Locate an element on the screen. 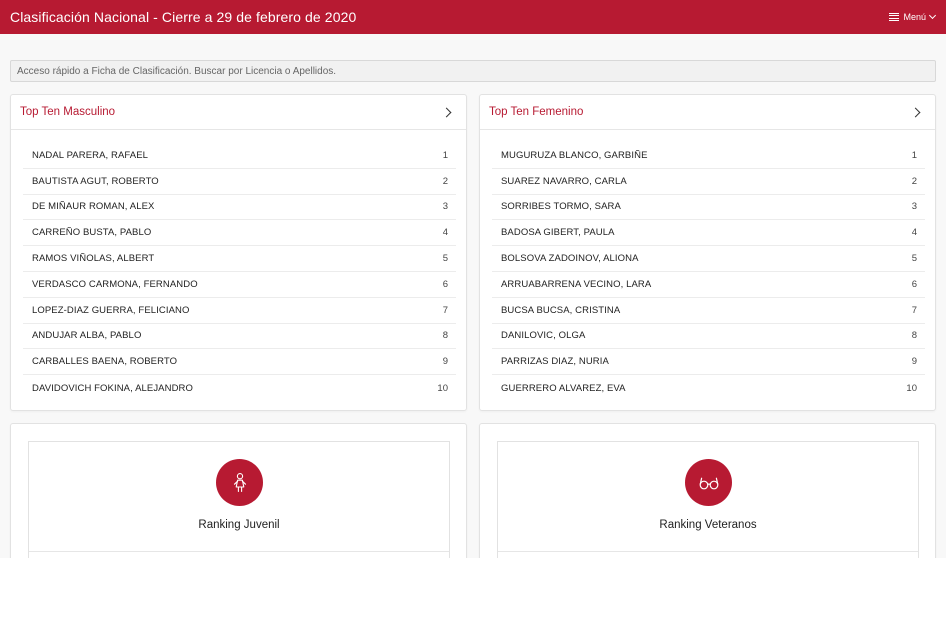  list-item: SUAREZ NAVARRO, CARLA 2 is located at coordinates (708, 182).